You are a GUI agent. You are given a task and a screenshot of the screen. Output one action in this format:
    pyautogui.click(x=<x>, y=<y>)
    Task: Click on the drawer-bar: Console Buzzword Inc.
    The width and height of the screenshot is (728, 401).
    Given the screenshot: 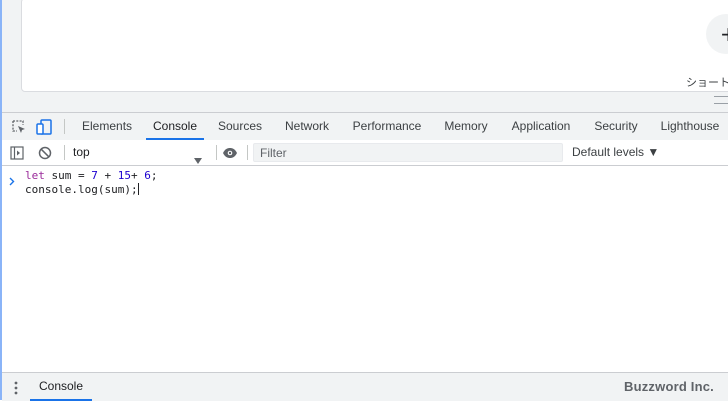 What is the action you would take?
    pyautogui.click(x=365, y=386)
    